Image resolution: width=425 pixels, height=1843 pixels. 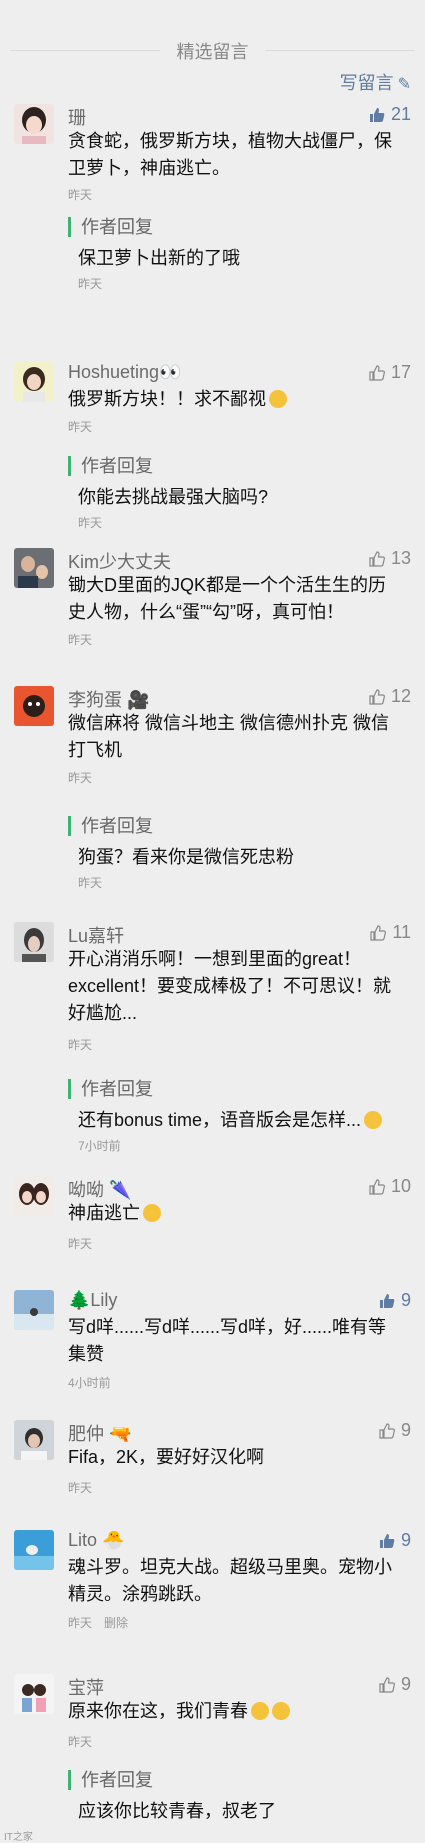 What do you see at coordinates (212, 51) in the screenshot?
I see `section-title: 精选留言` at bounding box center [212, 51].